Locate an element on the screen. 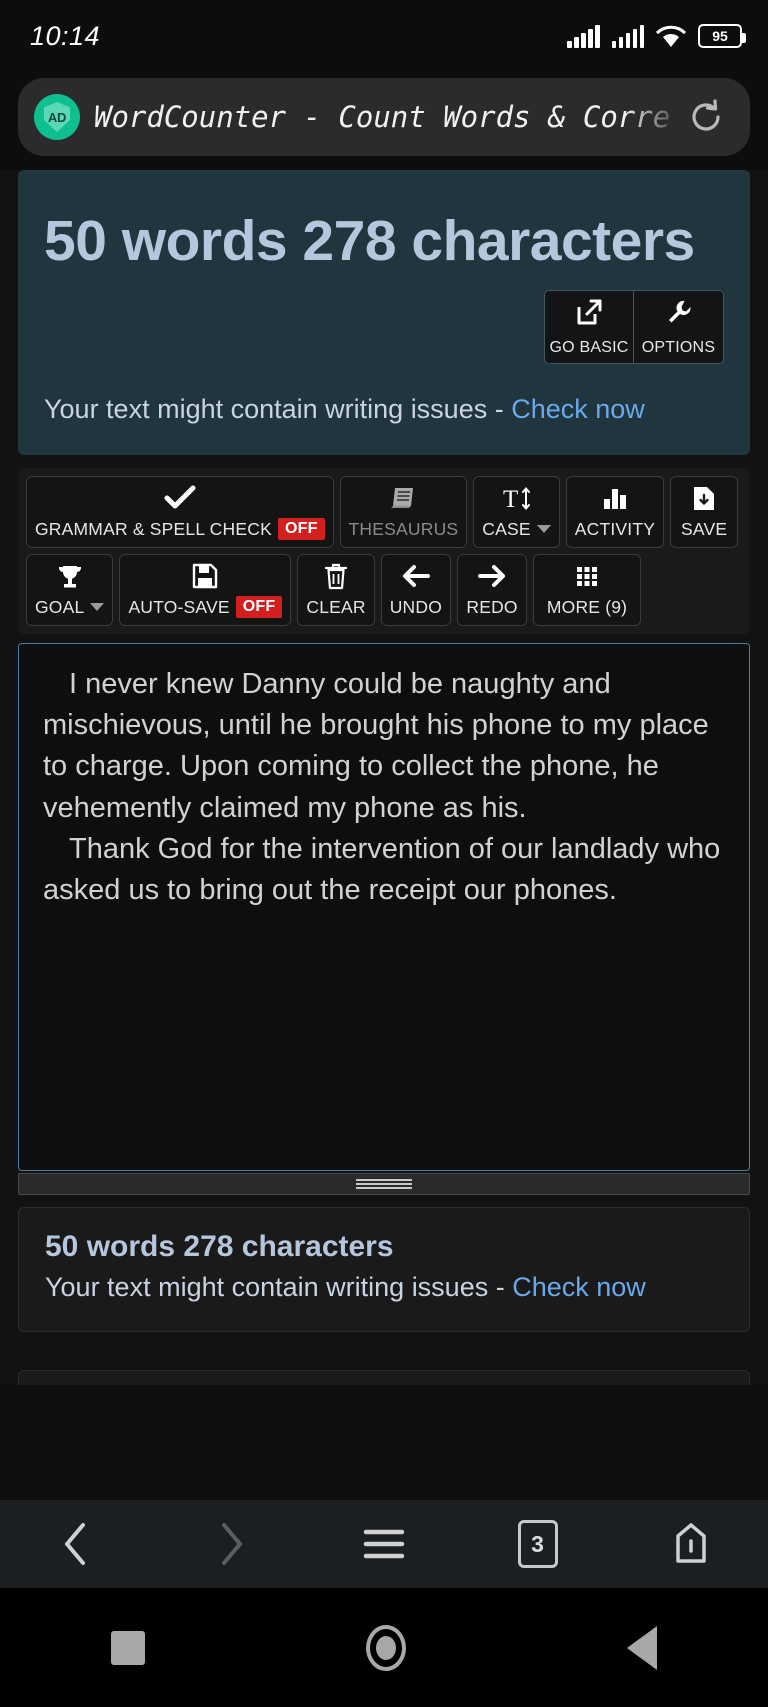 This screenshot has height=1707, width=768. text-case-icon: T is located at coordinates (517, 498).